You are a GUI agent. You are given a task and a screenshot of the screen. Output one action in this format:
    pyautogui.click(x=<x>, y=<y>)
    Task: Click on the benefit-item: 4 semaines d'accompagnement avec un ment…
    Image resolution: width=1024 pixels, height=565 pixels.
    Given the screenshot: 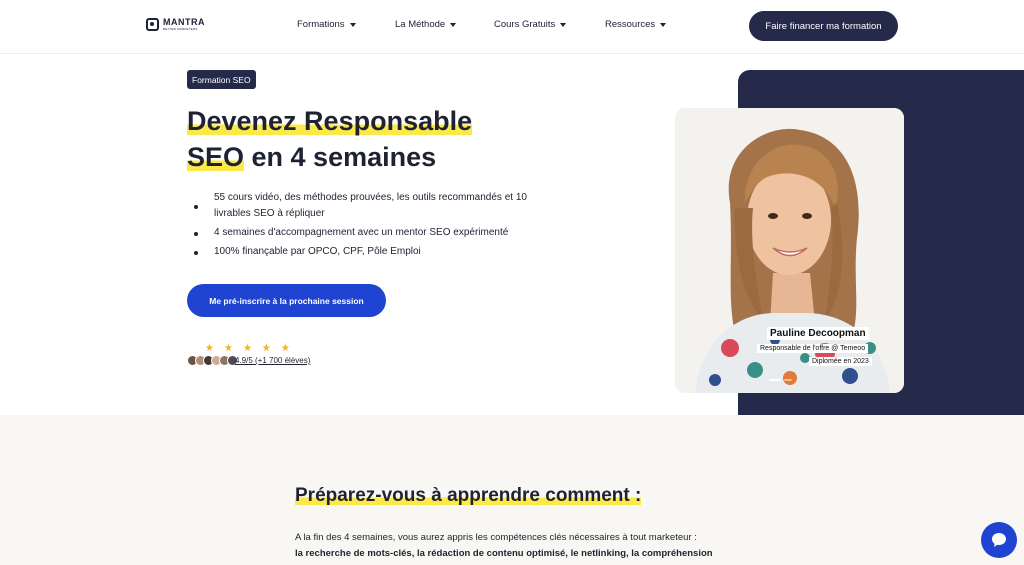 What is the action you would take?
    pyautogui.click(x=370, y=233)
    